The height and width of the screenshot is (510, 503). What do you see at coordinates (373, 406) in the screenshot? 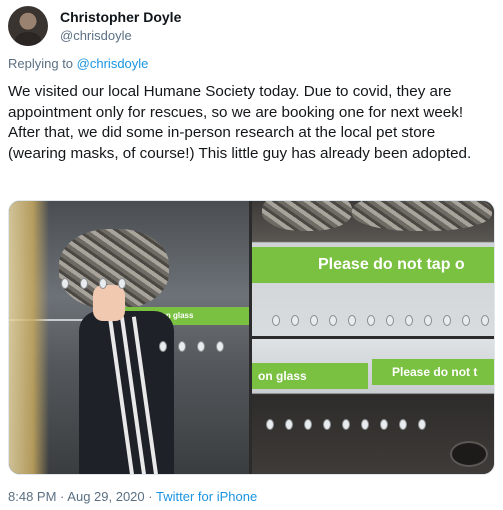
I see `photo-3: on glass Please do not t` at bounding box center [373, 406].